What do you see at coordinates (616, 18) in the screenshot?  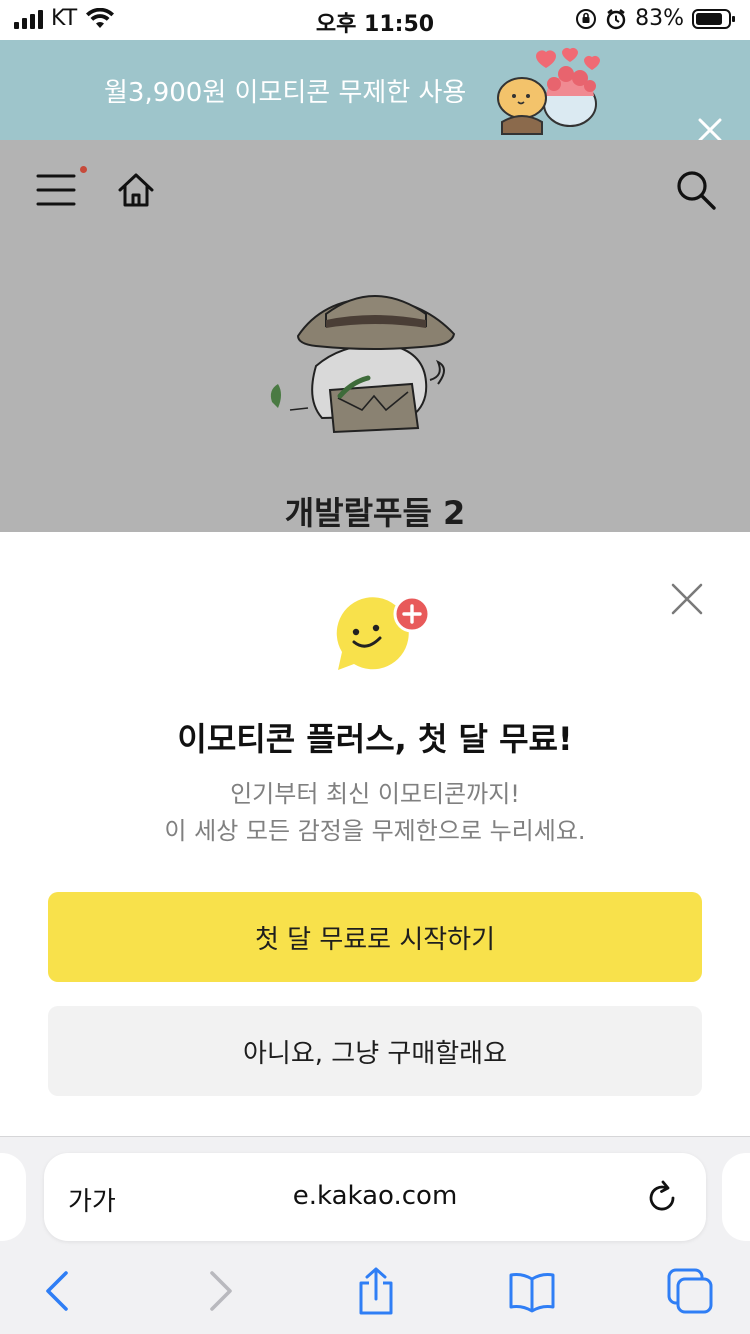 I see `alarm-icon` at bounding box center [616, 18].